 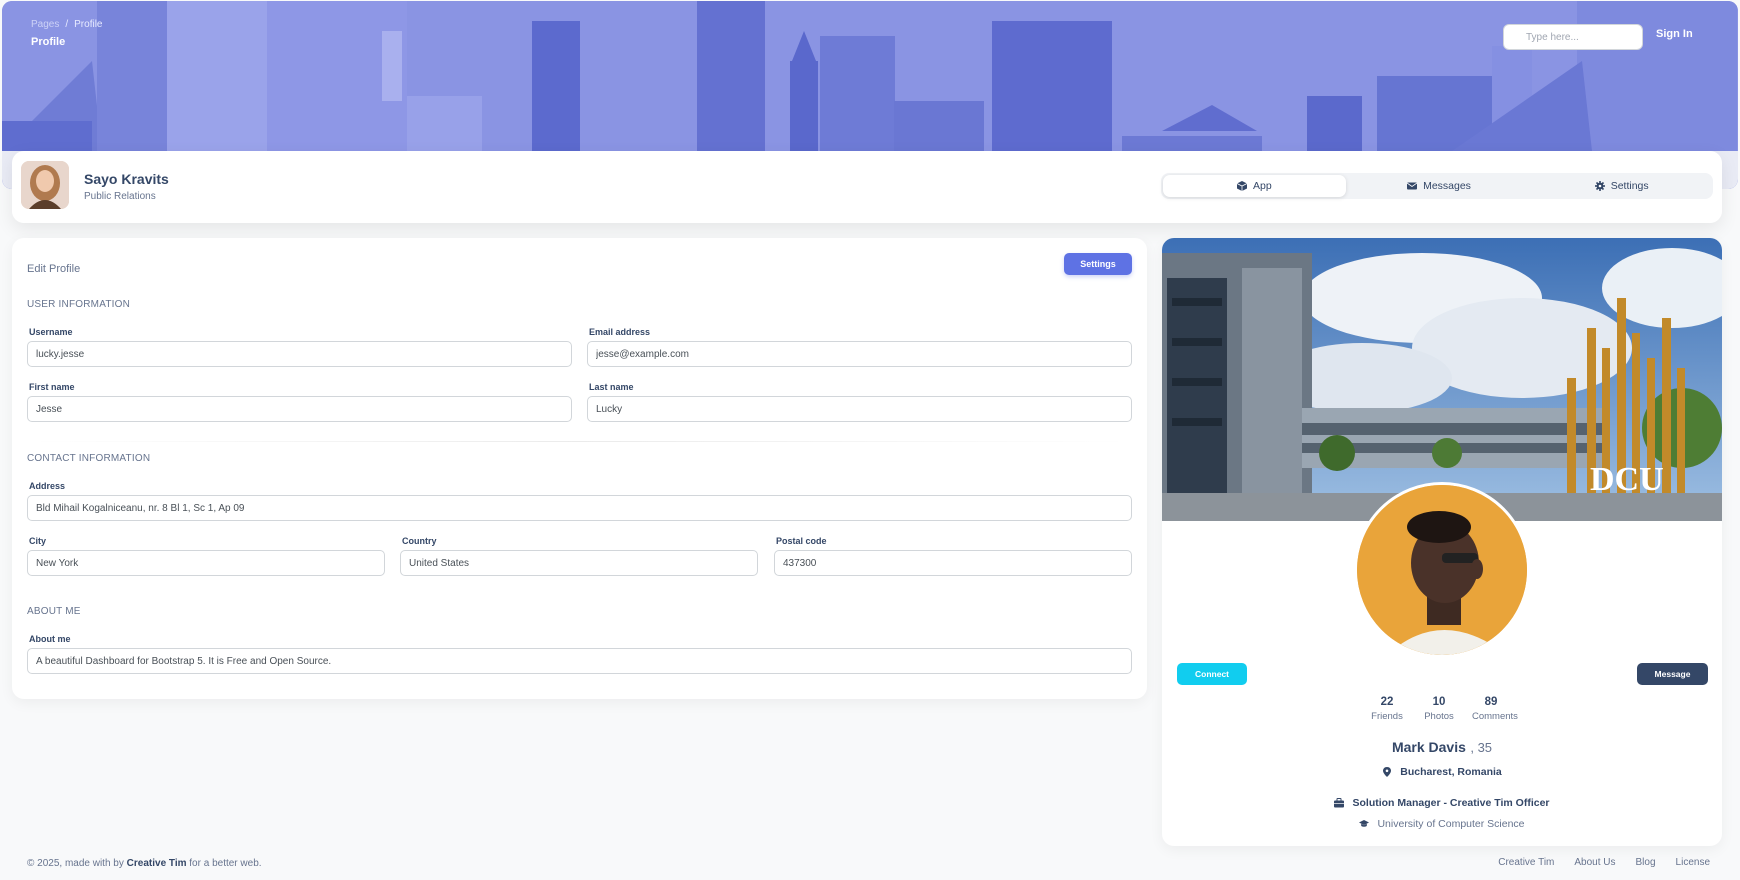 What do you see at coordinates (1491, 702) in the screenshot?
I see `stat-comments-value: 89` at bounding box center [1491, 702].